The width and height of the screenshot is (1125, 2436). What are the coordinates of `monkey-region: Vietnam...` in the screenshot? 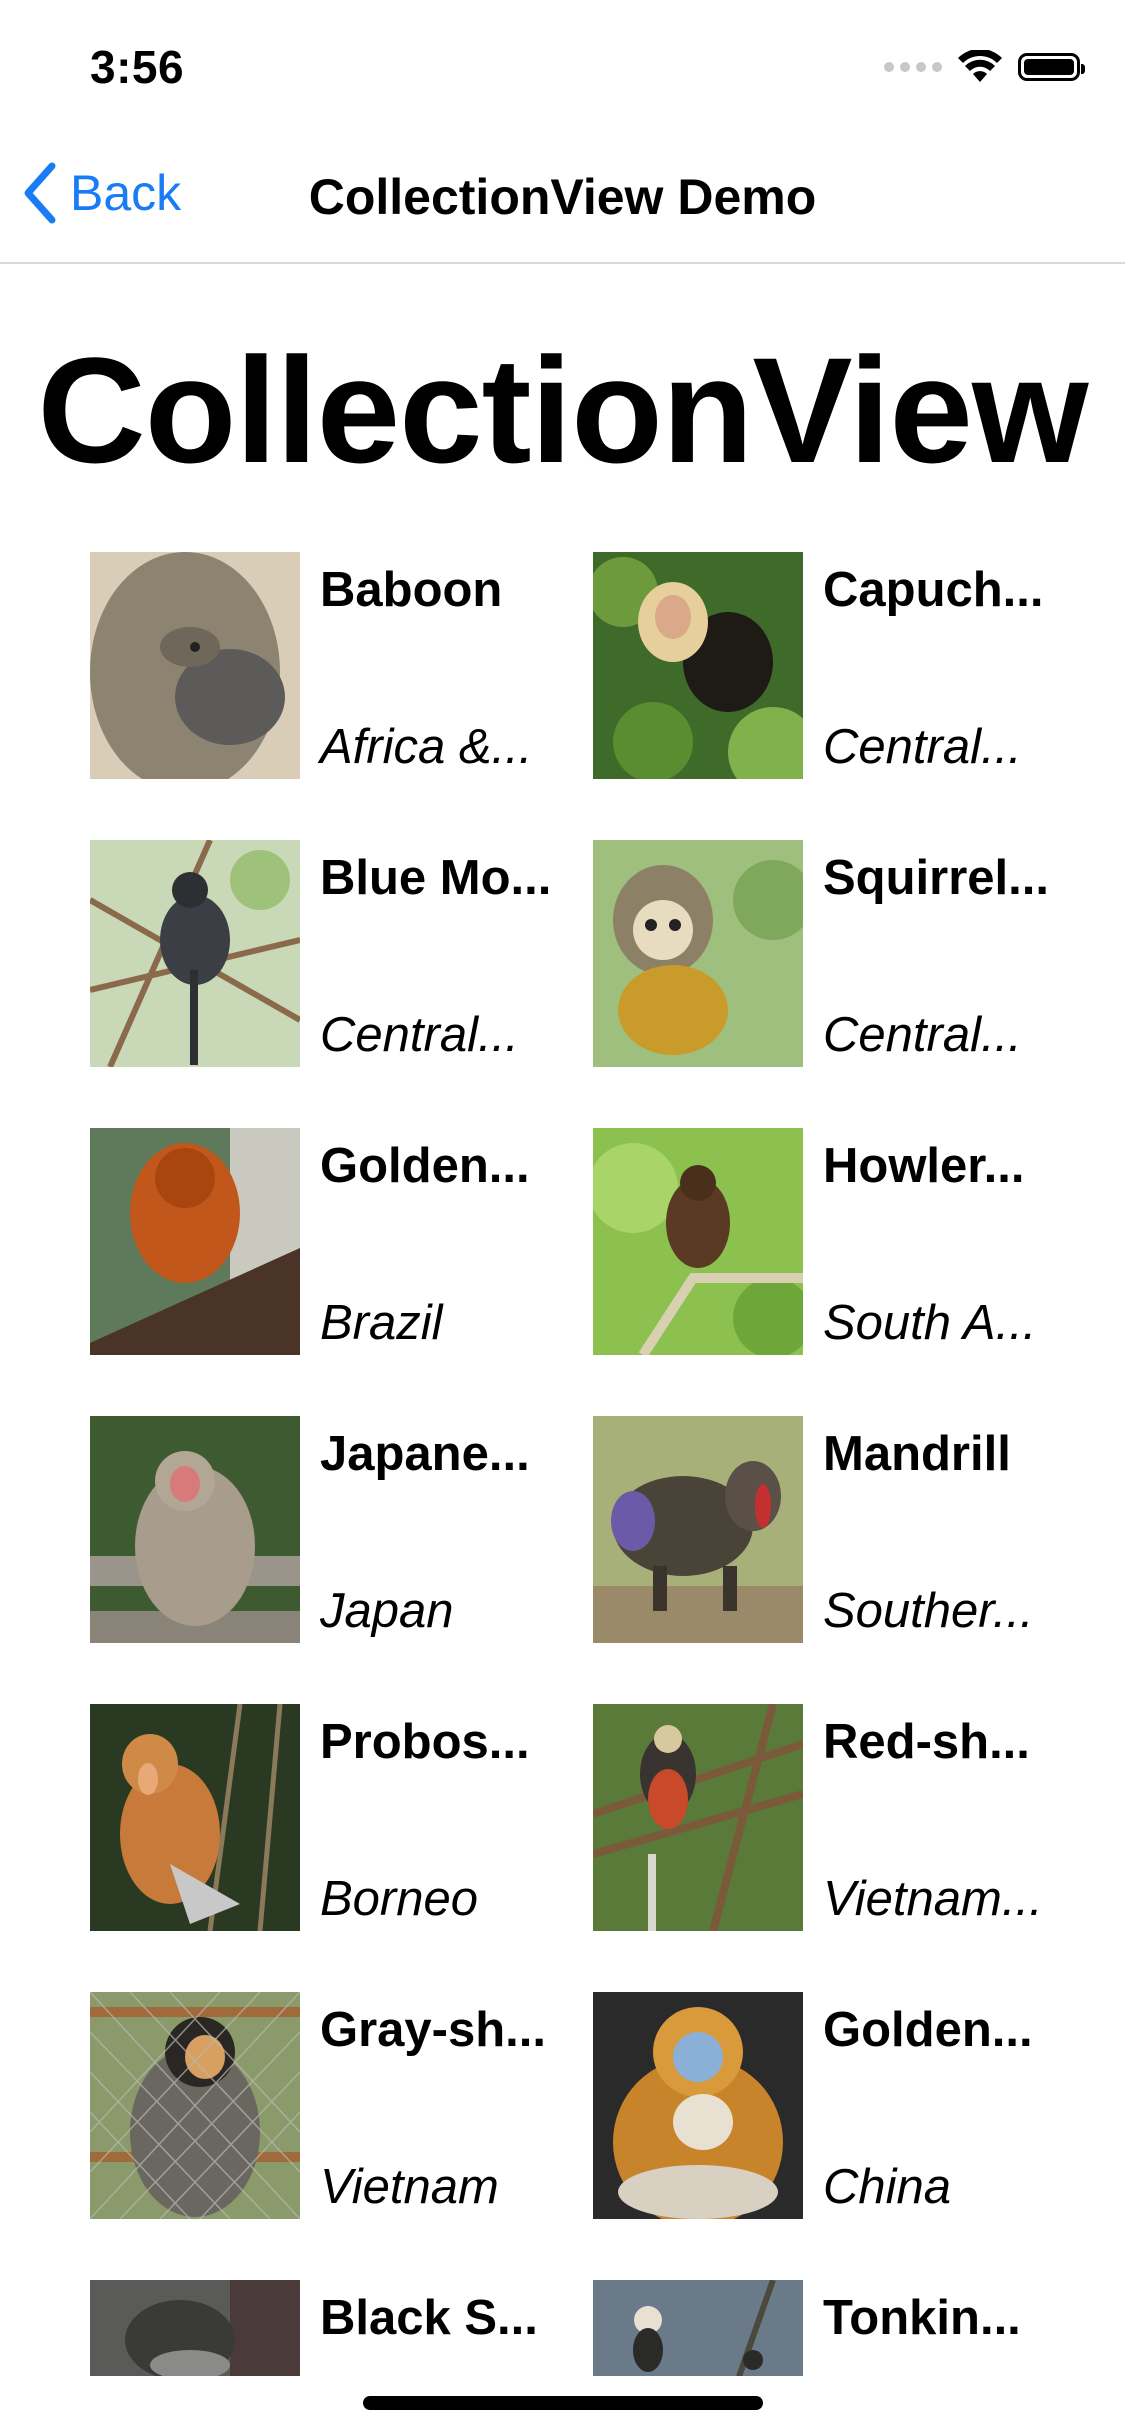 It's located at (933, 1899).